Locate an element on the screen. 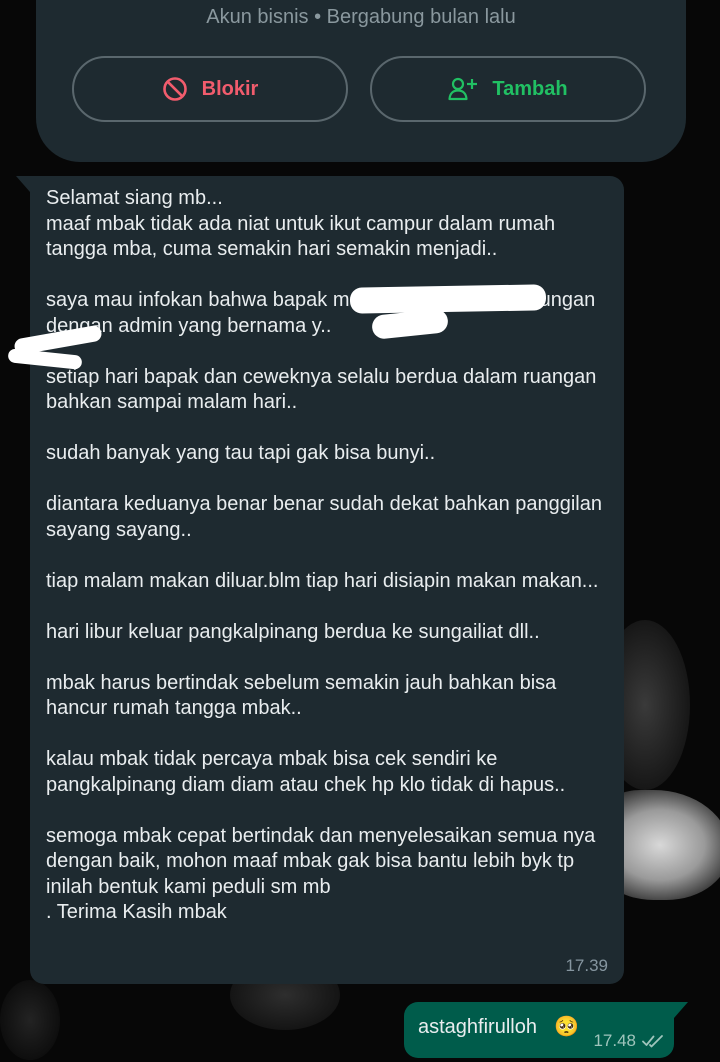 This screenshot has height=1062, width=720. add-person-icon is located at coordinates (463, 89).